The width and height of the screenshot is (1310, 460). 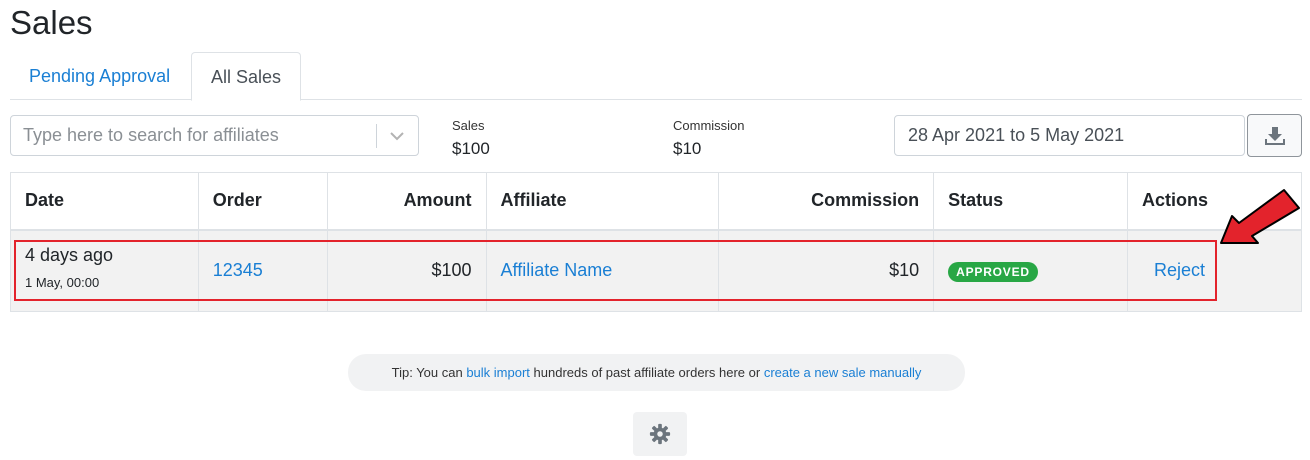 What do you see at coordinates (62, 283) in the screenshot?
I see `exact-date: 1 May, 00:00` at bounding box center [62, 283].